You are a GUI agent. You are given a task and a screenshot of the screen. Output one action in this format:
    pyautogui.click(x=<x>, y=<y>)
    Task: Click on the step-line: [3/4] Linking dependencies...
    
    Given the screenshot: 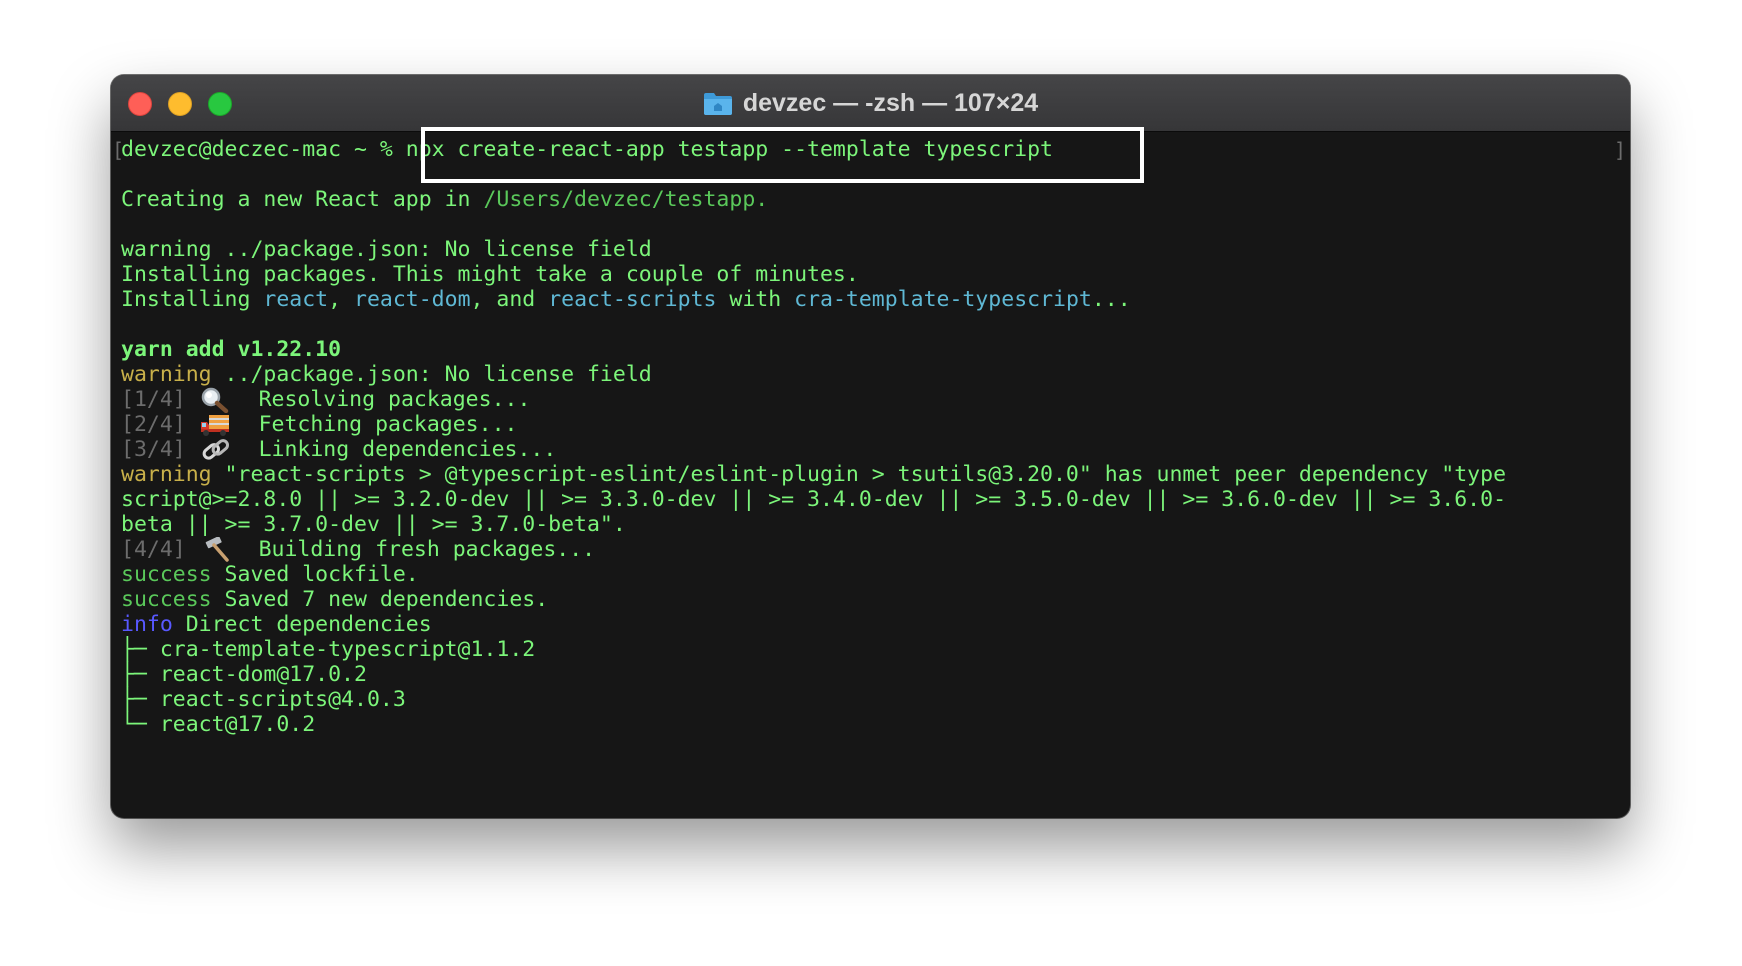 What is the action you would take?
    pyautogui.click(x=339, y=450)
    